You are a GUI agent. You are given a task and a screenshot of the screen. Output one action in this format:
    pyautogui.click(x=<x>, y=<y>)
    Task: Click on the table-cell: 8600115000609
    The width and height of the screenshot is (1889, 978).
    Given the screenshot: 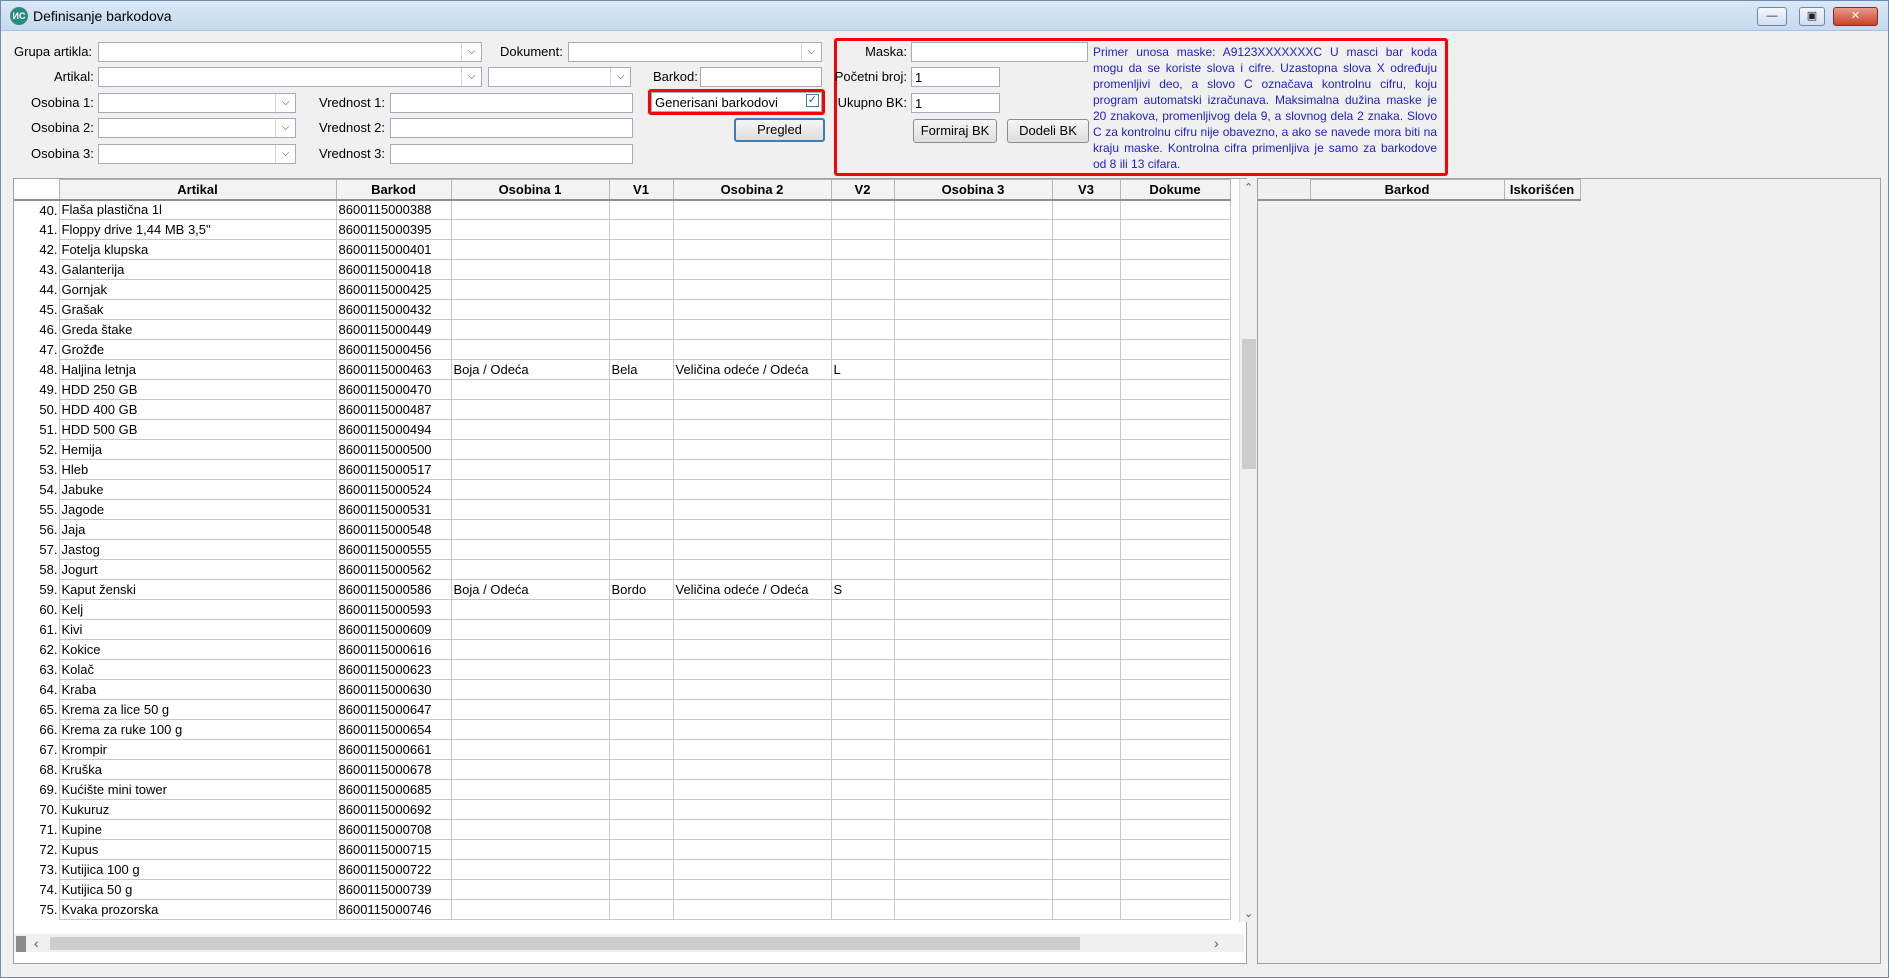 What is the action you would take?
    pyautogui.click(x=393, y=629)
    